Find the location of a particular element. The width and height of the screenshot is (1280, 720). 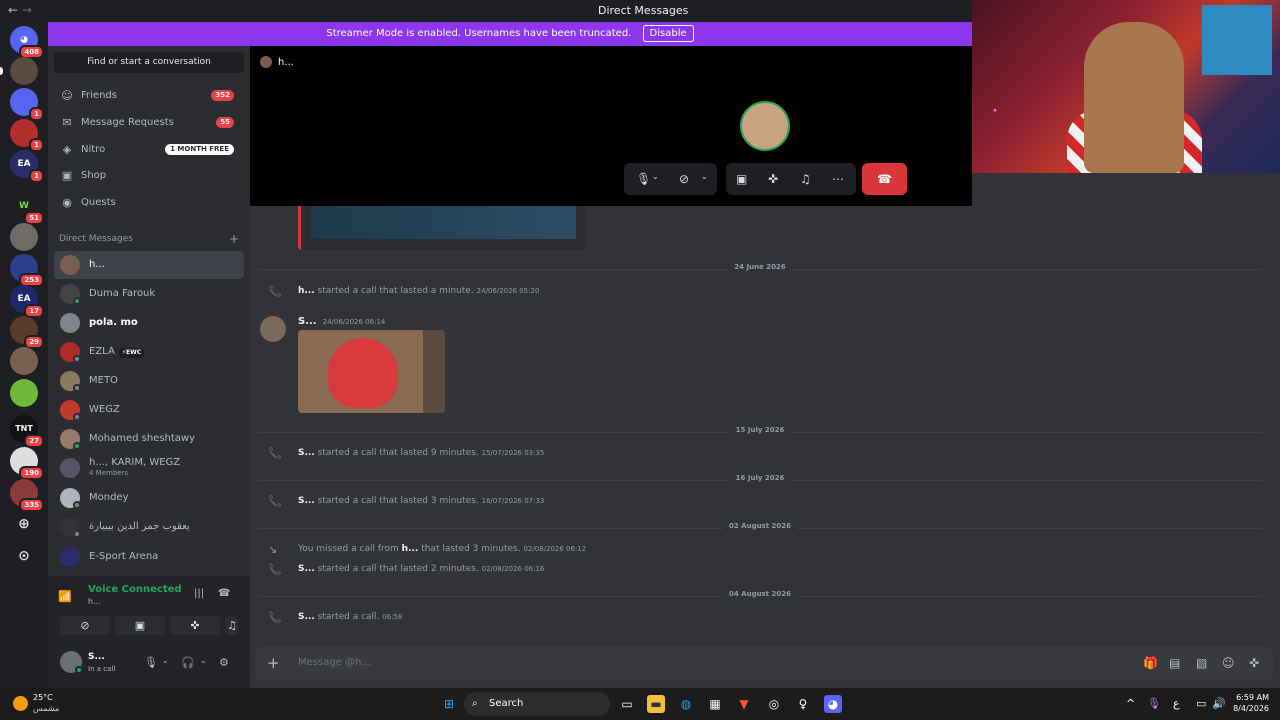

dm-item-group: h..., KARIM, WEGZ 4 Members is located at coordinates (149, 468).